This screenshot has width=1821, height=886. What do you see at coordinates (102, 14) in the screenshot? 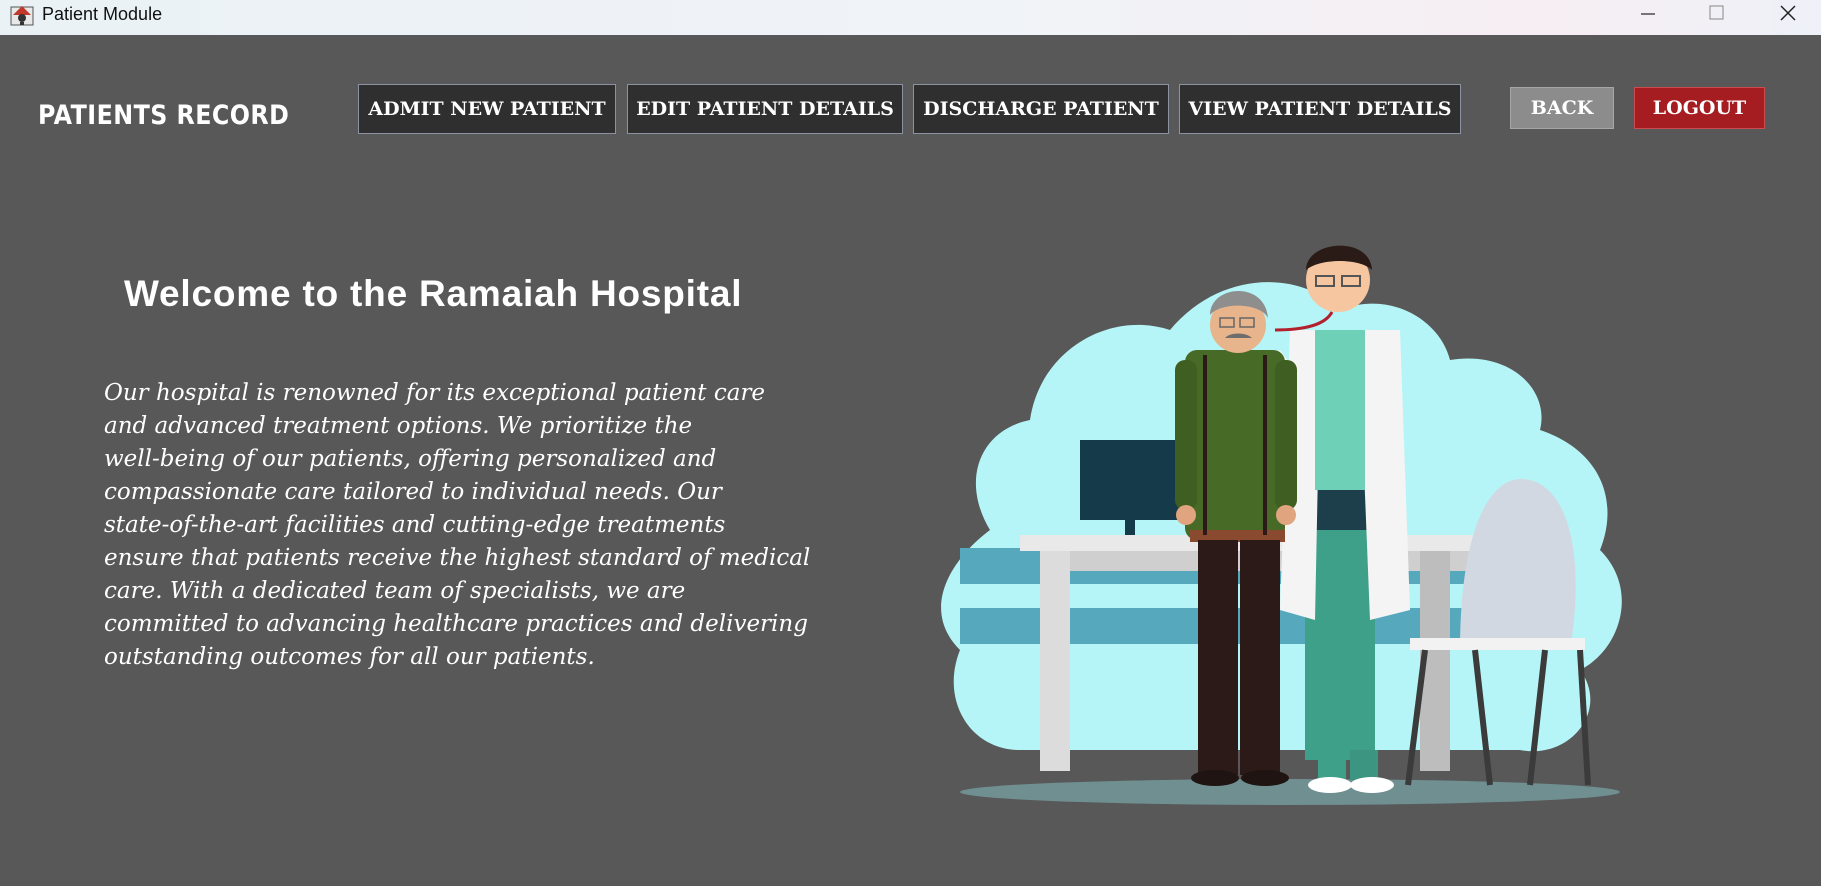
I see `window-title: Patient Module` at bounding box center [102, 14].